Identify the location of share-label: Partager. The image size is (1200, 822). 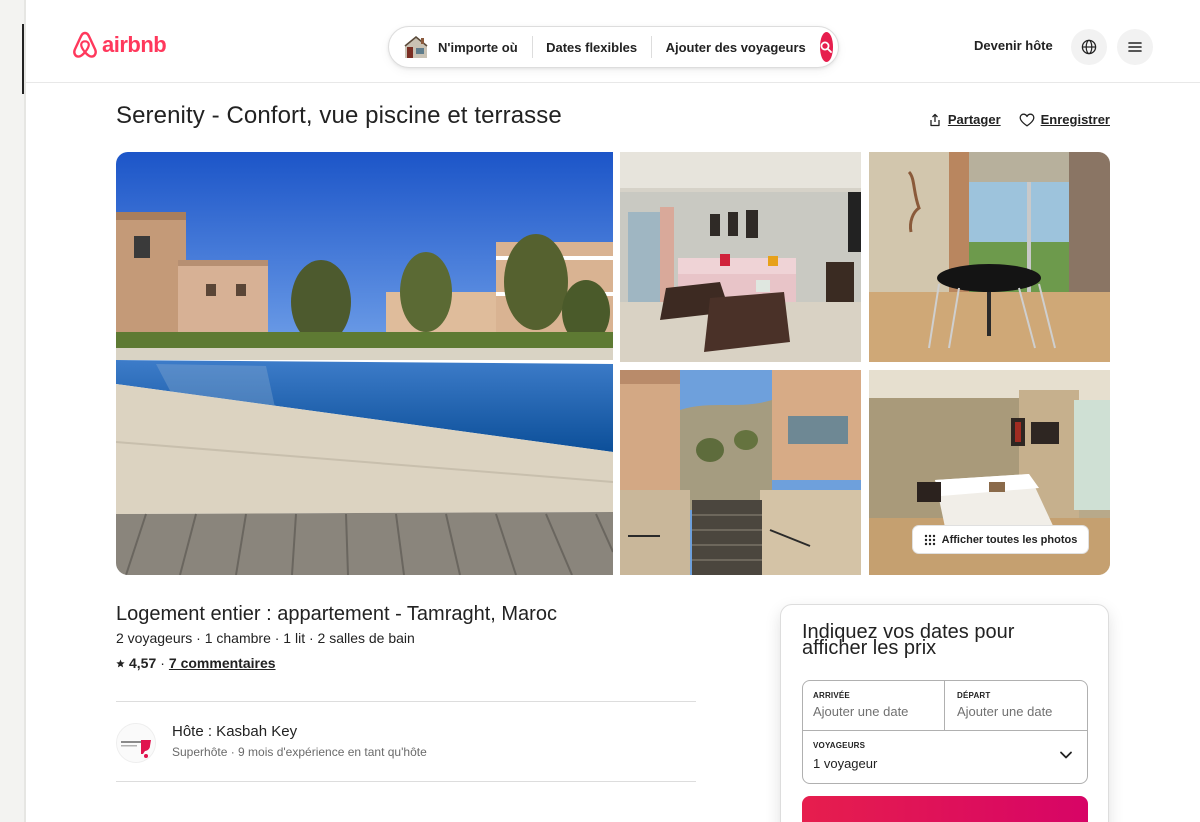
(974, 119).